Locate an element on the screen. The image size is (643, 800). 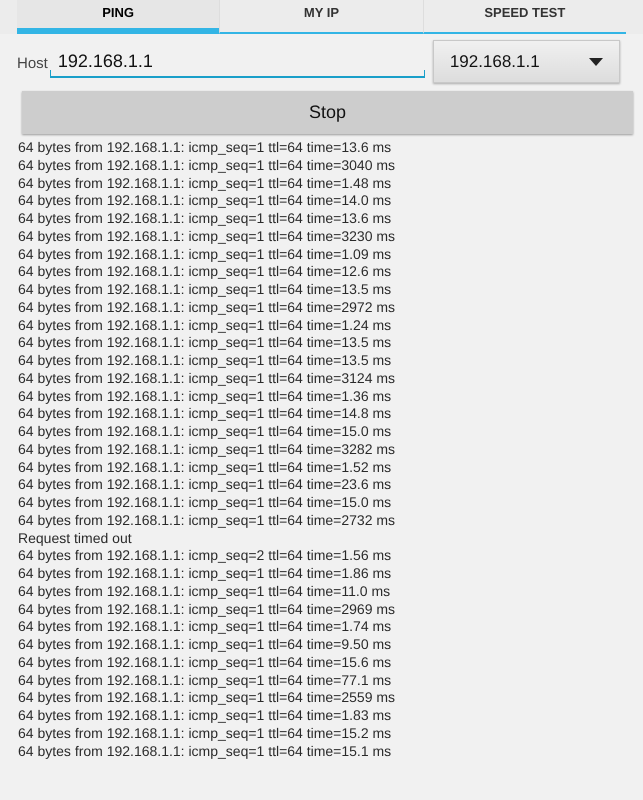
log-line: 64 bytes from 192.168.1.1: icmp_seq=1 ttl=64 time=1.52 ms is located at coordinates (205, 467).